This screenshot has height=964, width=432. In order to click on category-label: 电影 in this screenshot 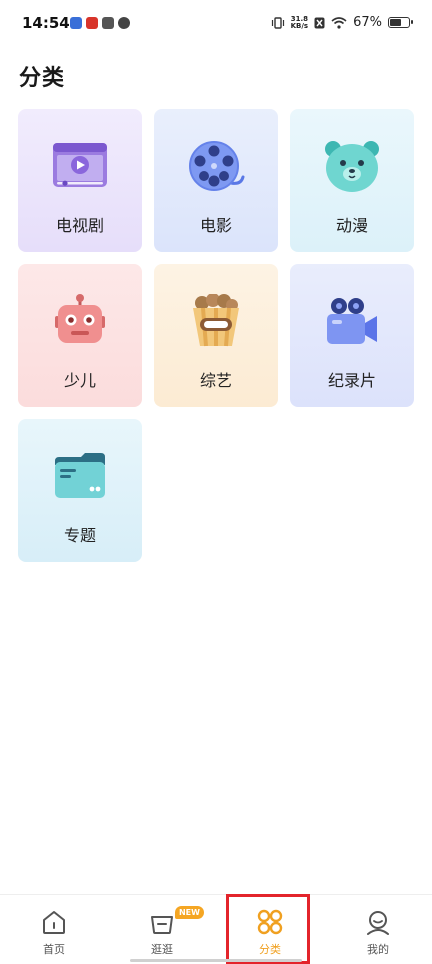, I will do `click(215, 225)`.